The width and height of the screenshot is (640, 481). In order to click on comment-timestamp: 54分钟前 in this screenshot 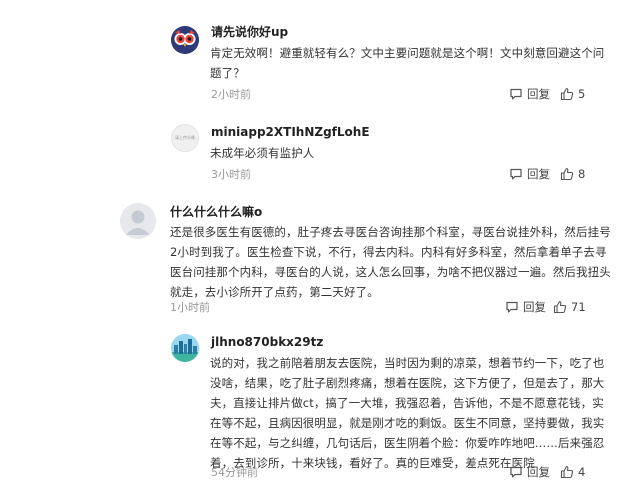, I will do `click(234, 472)`.